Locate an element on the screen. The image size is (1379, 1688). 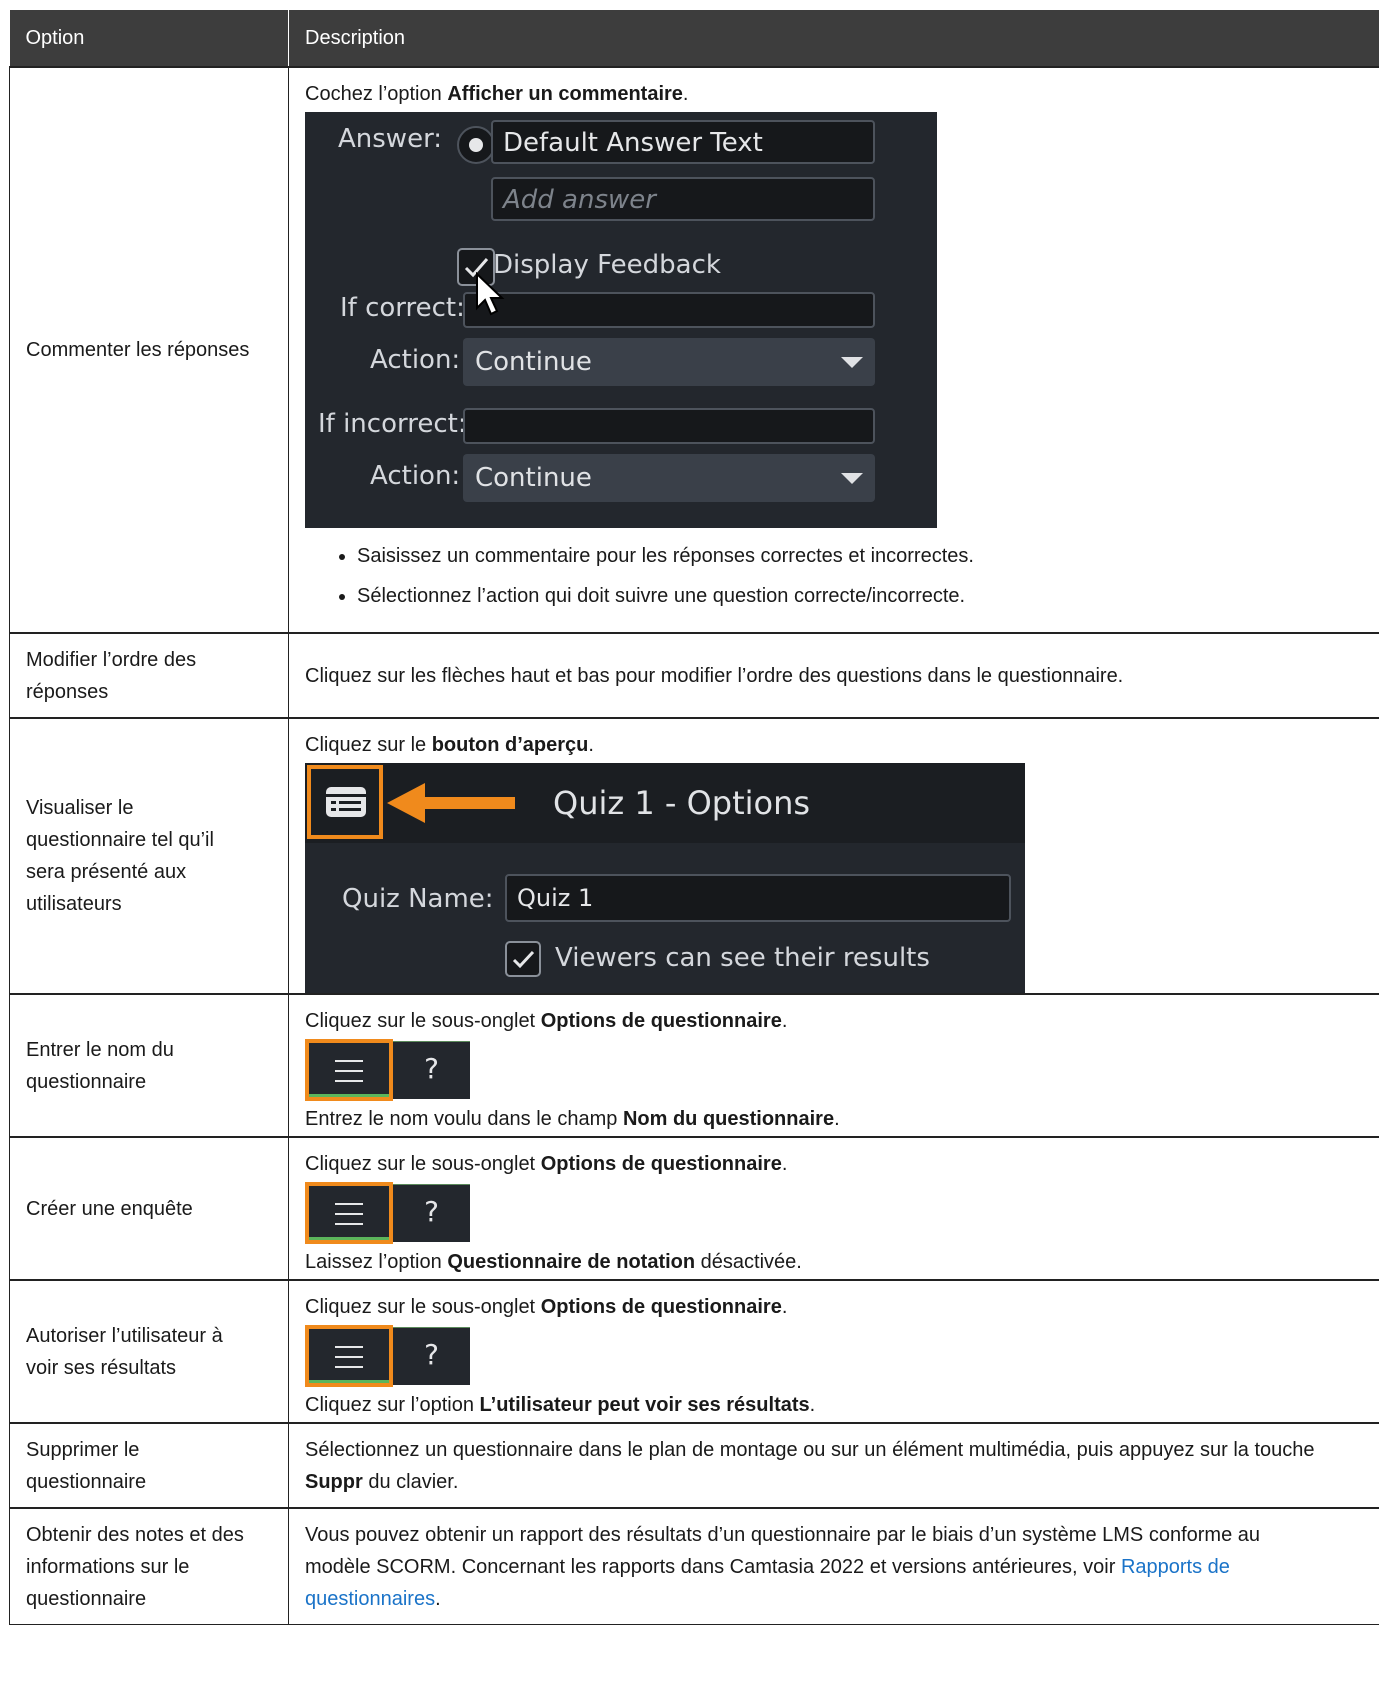
option-text: sera présenté aux is located at coordinates (106, 872).